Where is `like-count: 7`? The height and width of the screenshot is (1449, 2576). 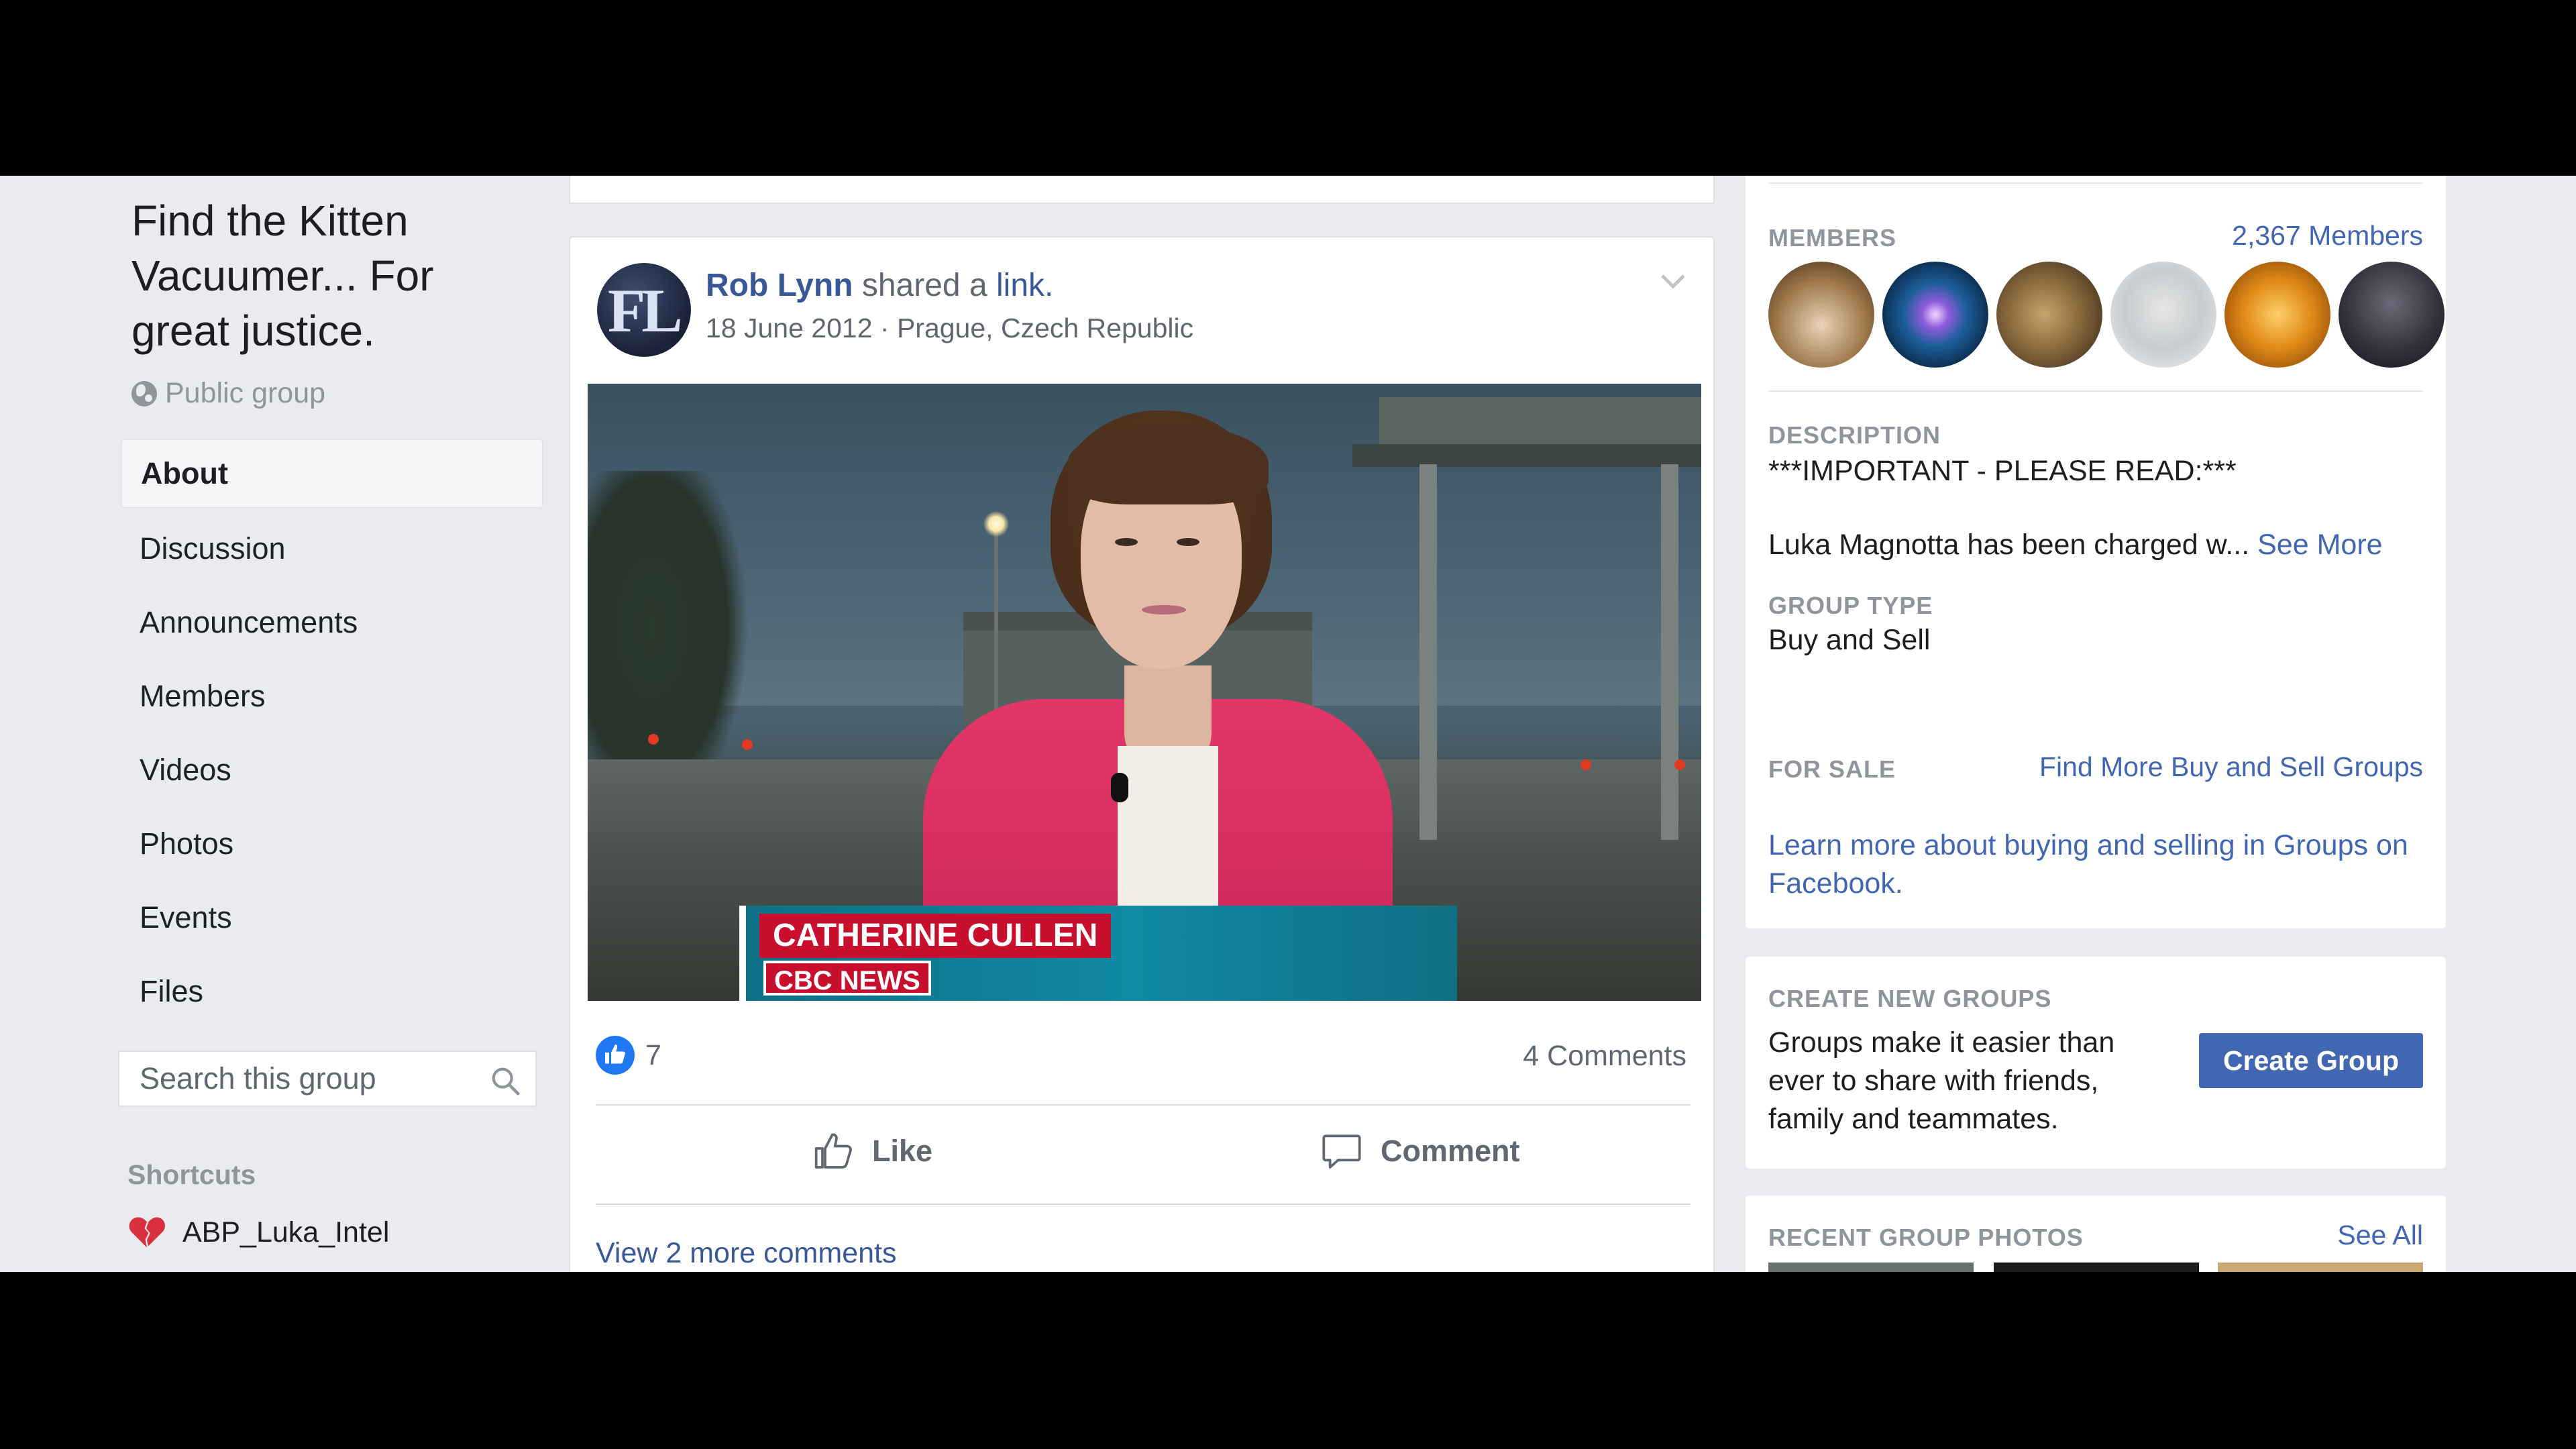 like-count: 7 is located at coordinates (653, 1054).